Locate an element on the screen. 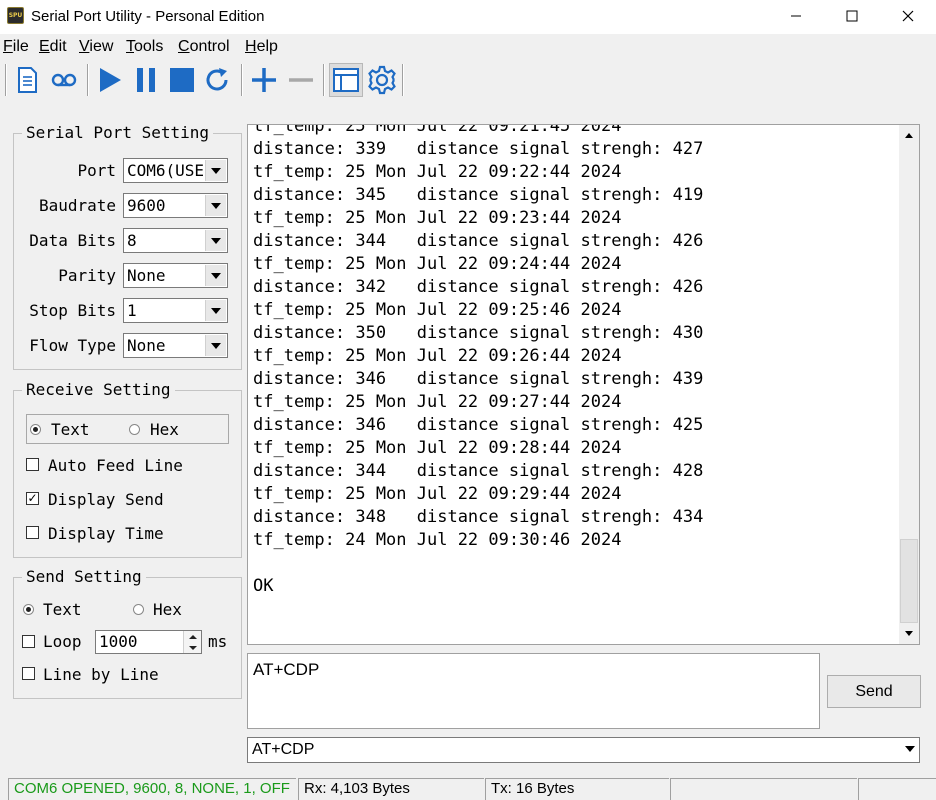  menu-bar: File Edit View Tools Control Help is located at coordinates (468, 47).